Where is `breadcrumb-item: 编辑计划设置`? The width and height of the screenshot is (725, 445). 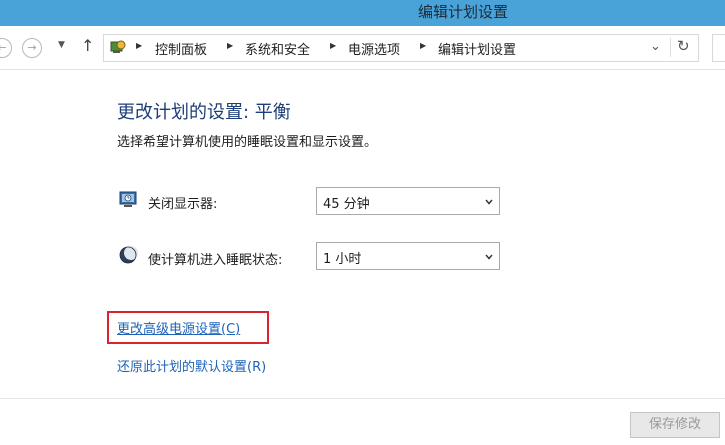 breadcrumb-item: 编辑计划设置 is located at coordinates (477, 48).